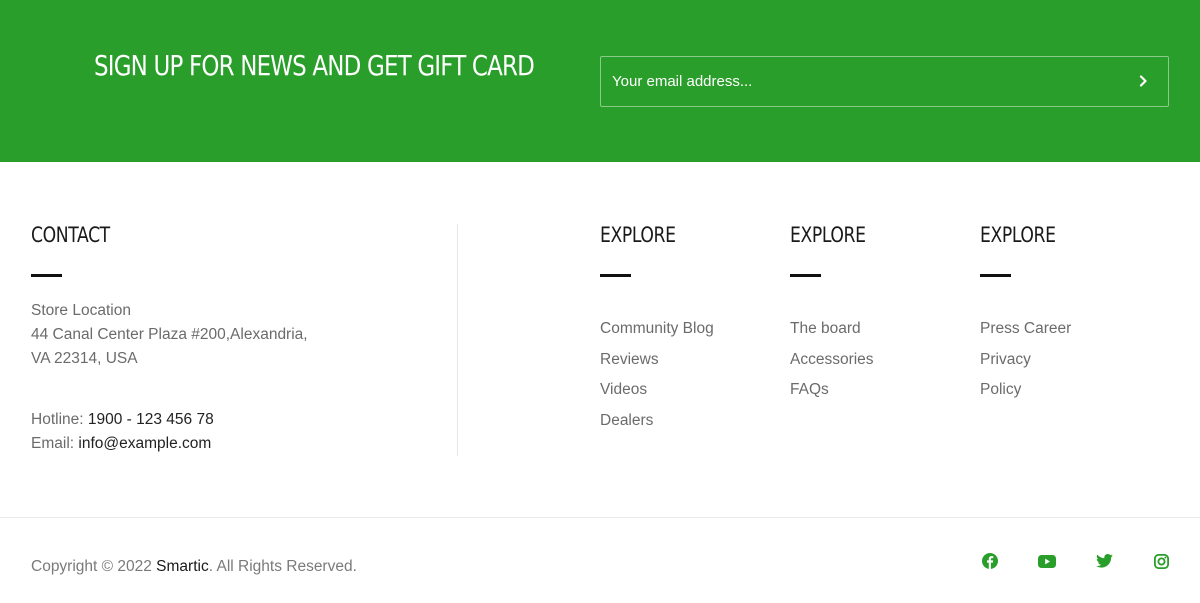 The image size is (1200, 603). I want to click on instagram-icon, so click(1161, 561).